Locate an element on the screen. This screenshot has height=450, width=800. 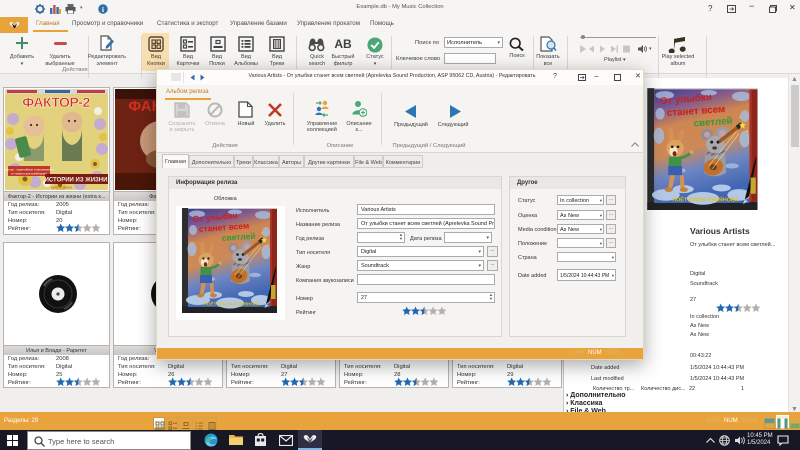
svg-text: ИСТОРИИ ИЗ ЖИЗНИ is located at coordinates (76, 181).